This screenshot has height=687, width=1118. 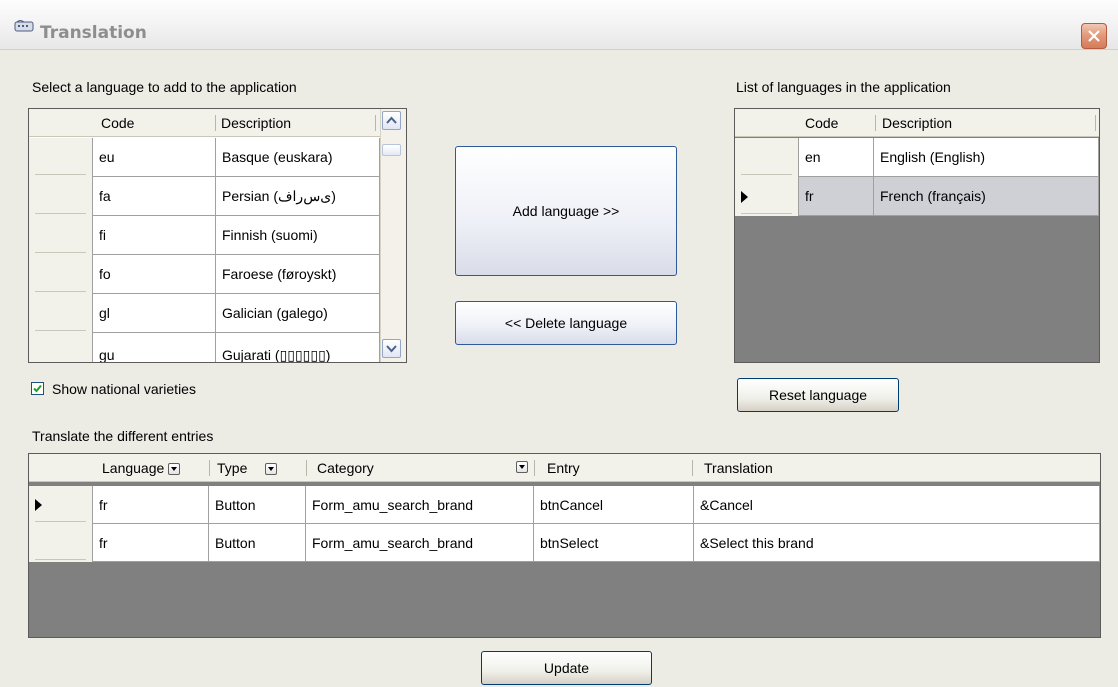 I want to click on table-row: fo Faroese (føroyskt), so click(x=204, y=274).